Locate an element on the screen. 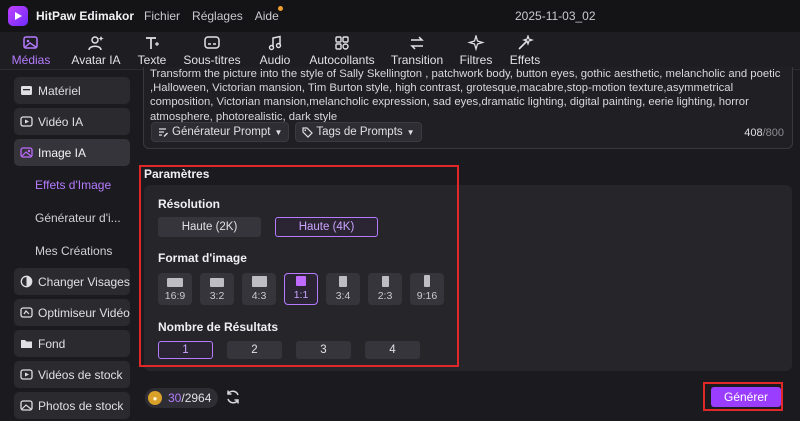  tab-medias: Médias is located at coordinates (31, 51).